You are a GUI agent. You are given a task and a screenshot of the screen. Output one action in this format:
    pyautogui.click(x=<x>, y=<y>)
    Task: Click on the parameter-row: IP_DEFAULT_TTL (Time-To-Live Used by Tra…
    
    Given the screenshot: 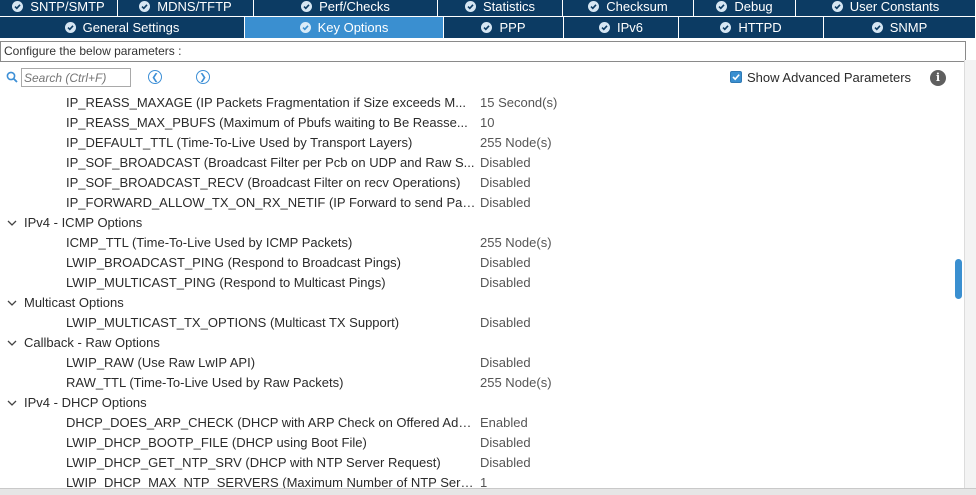 What is the action you would take?
    pyautogui.click(x=476, y=143)
    